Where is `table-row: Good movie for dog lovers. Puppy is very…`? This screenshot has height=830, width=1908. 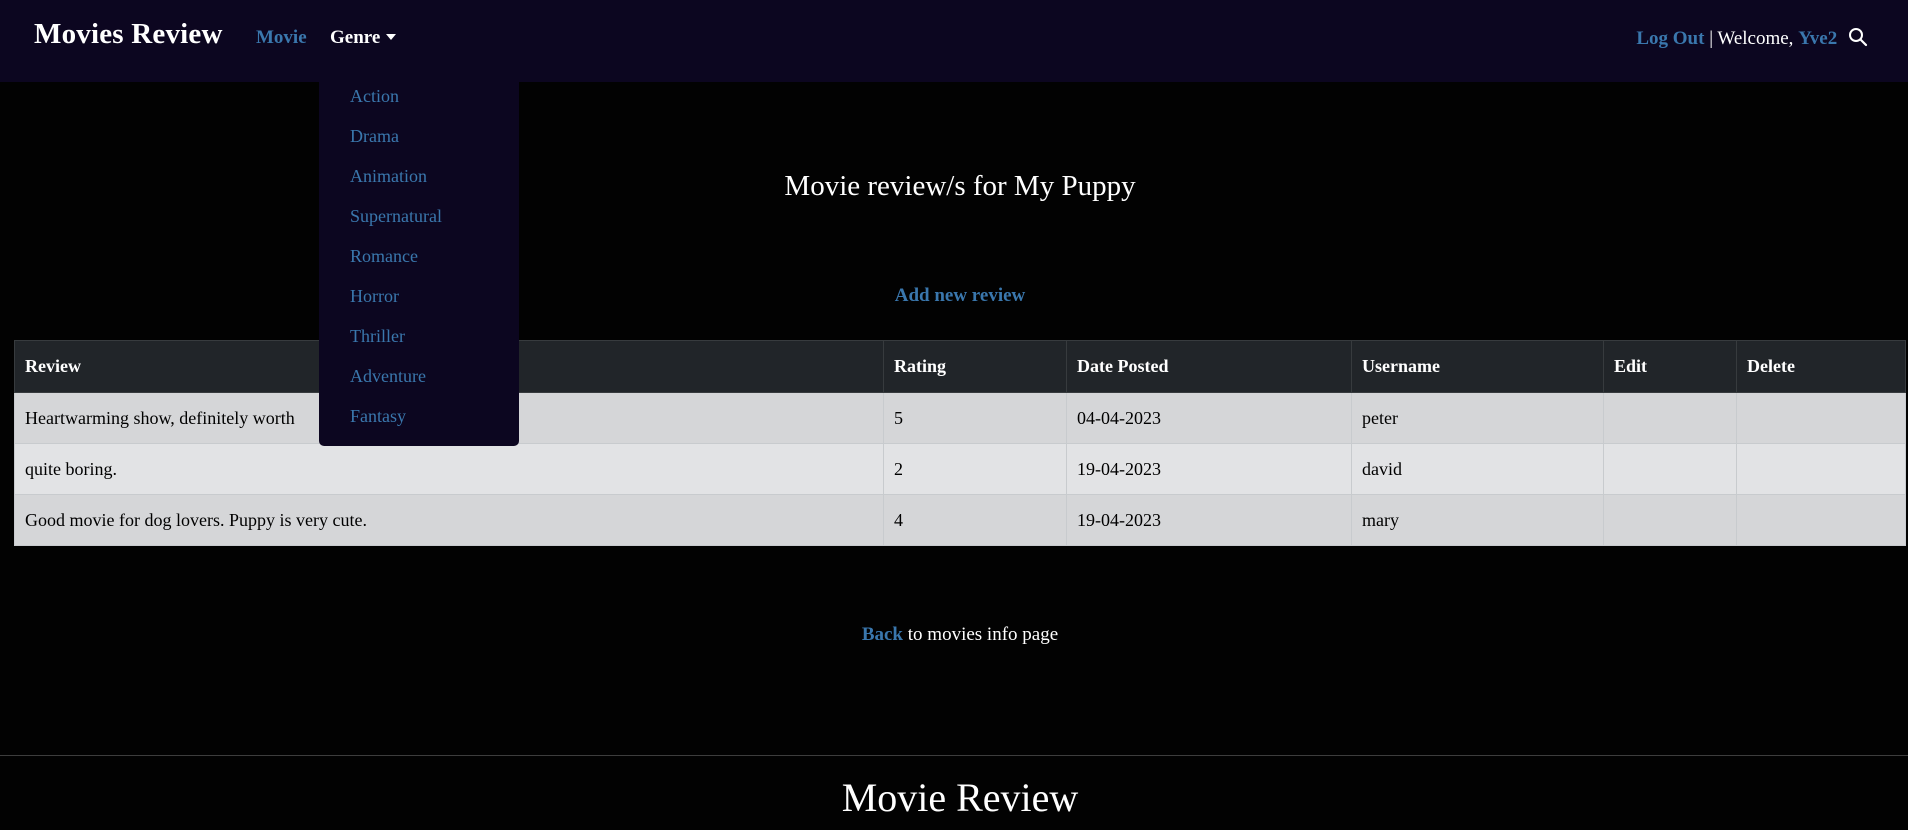 table-row: Good movie for dog lovers. Puppy is very… is located at coordinates (960, 520).